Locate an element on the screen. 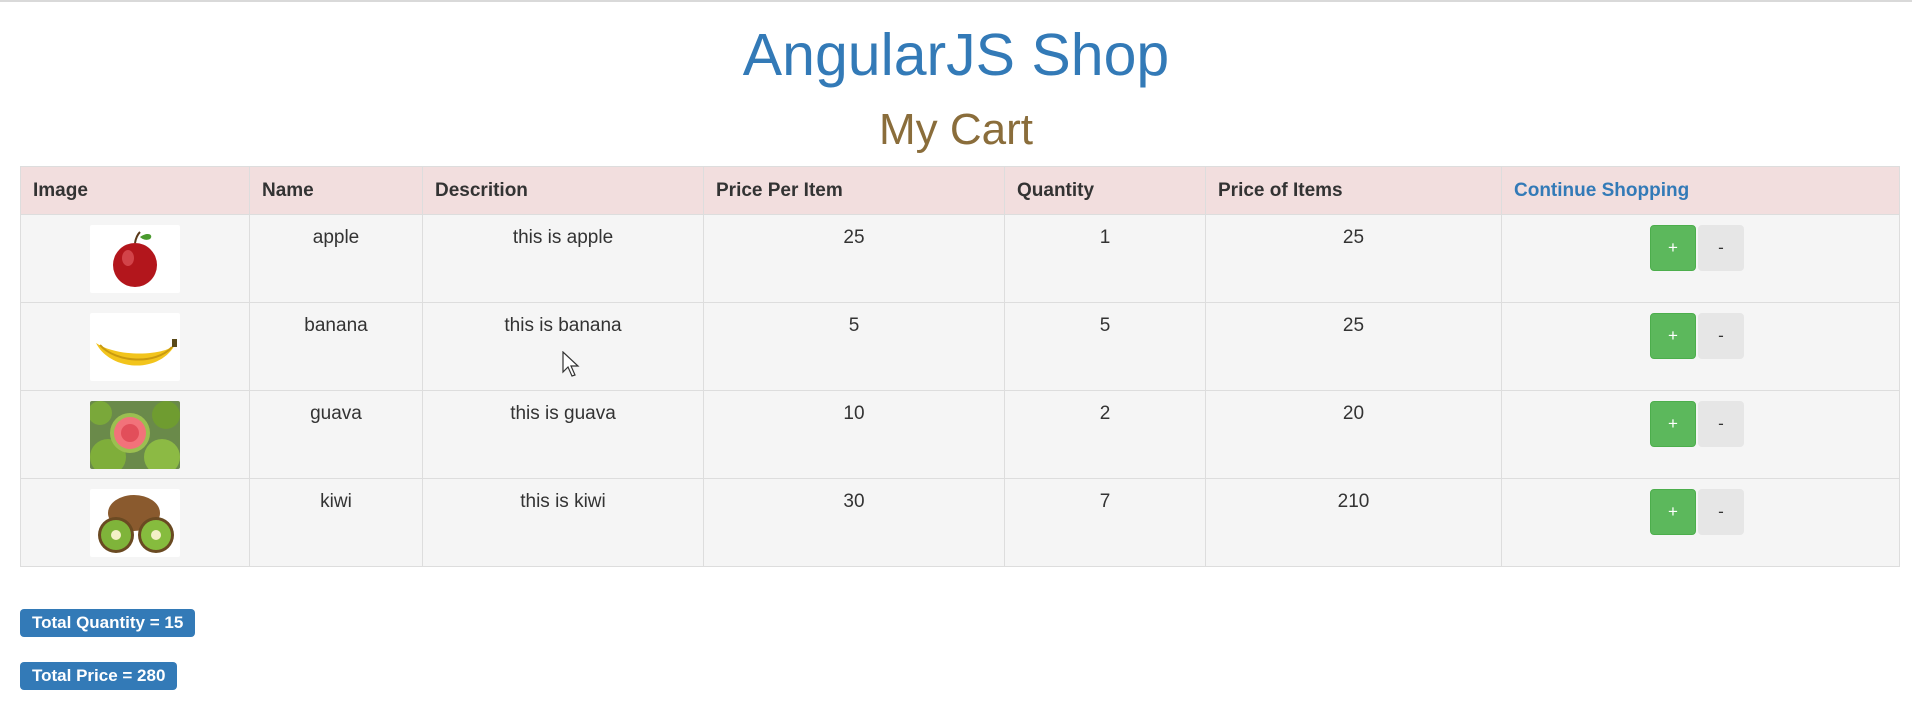  total-quantity-badge: Total Quantity = 15 is located at coordinates (108, 623).